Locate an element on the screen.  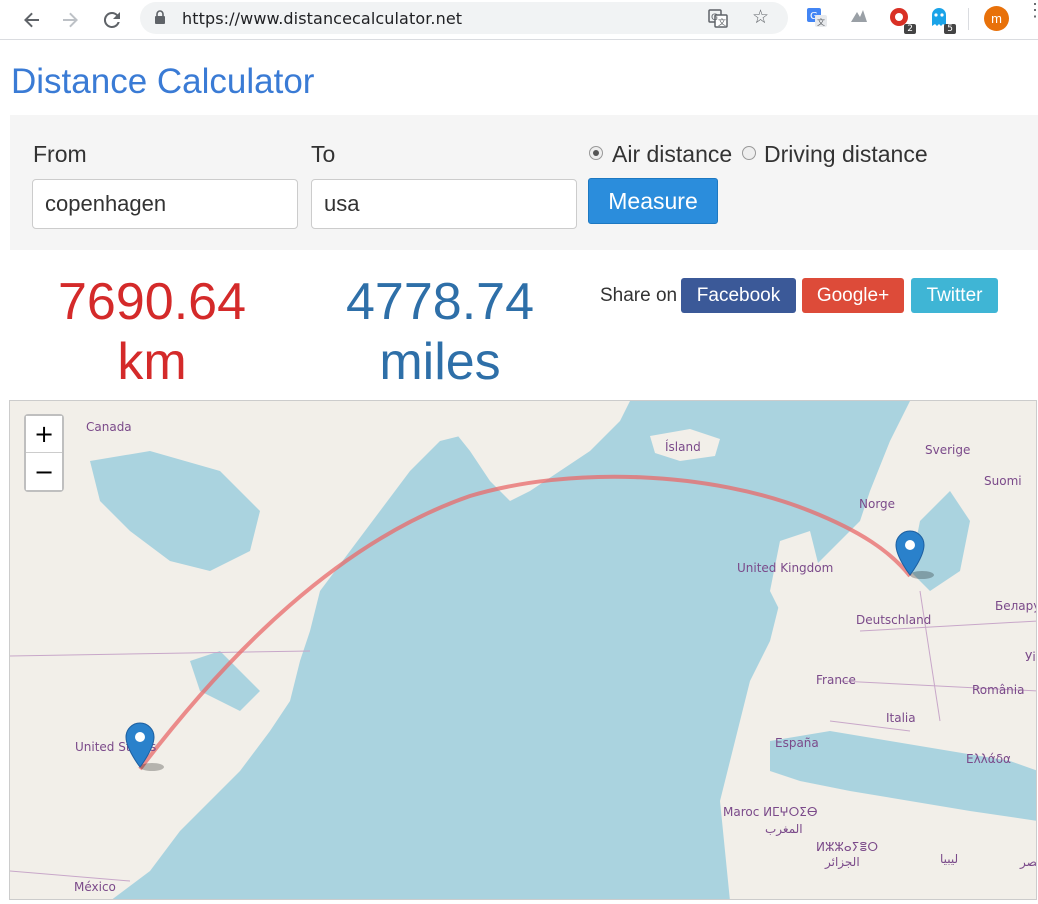
map-label-maghreb: المغرب is located at coordinates (784, 829).